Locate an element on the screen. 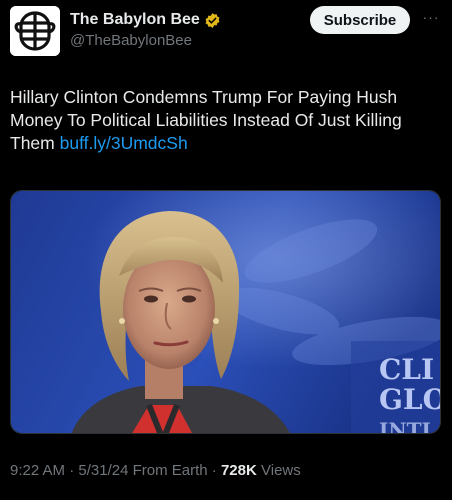 The image size is (452, 500). display-name-row: The Babylon Bee is located at coordinates (145, 20).